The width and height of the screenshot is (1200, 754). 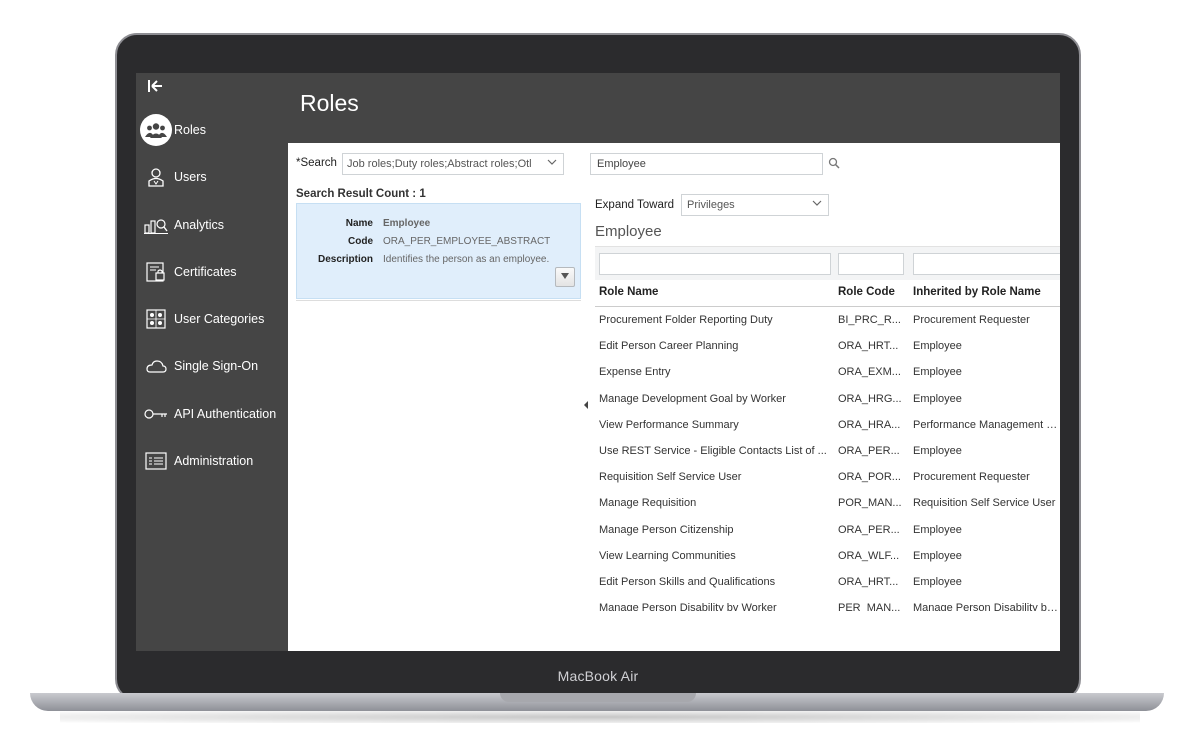 What do you see at coordinates (345, 259) in the screenshot?
I see `result-description-label: Description` at bounding box center [345, 259].